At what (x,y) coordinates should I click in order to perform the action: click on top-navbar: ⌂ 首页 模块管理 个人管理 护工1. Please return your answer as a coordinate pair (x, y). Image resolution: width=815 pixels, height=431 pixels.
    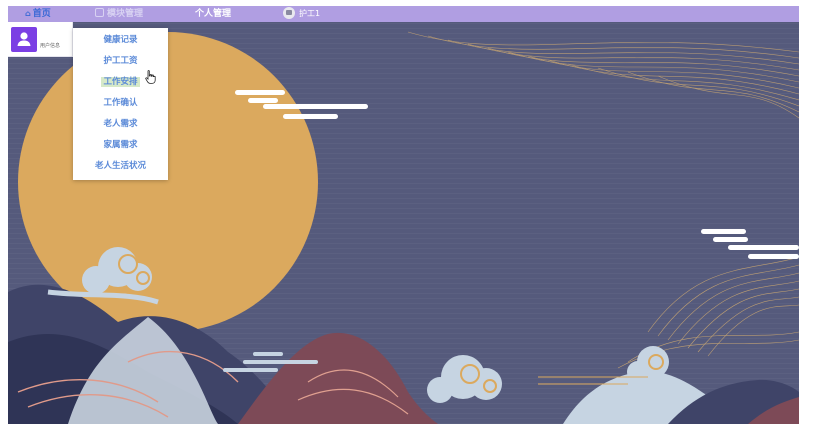
    Looking at the image, I should click on (403, 14).